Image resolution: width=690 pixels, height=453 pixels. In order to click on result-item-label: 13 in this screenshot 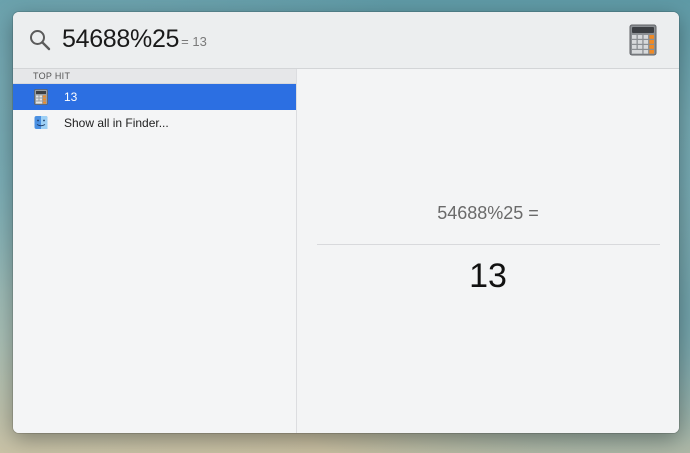, I will do `click(71, 97)`.